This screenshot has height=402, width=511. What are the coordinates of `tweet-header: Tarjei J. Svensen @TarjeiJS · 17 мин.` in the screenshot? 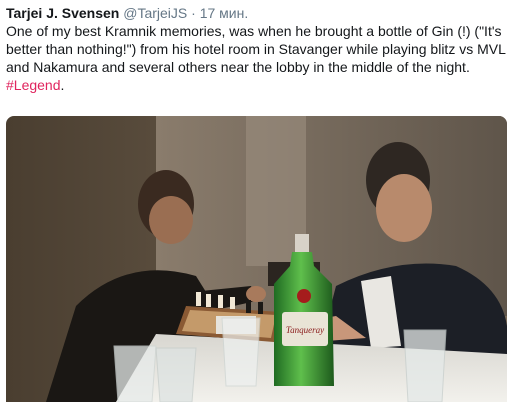 It's located at (255, 13).